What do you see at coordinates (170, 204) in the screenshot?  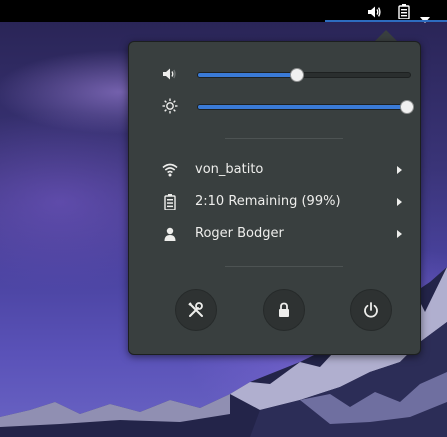 I see `battery-icon` at bounding box center [170, 204].